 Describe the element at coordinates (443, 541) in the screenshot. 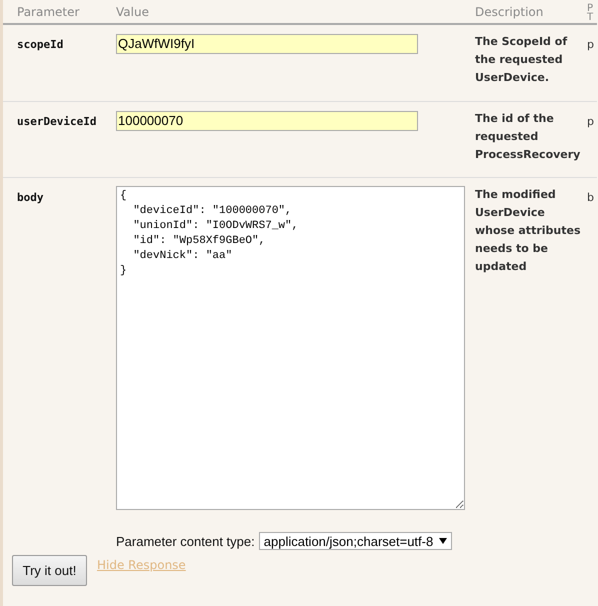

I see `caret-icon` at that location.